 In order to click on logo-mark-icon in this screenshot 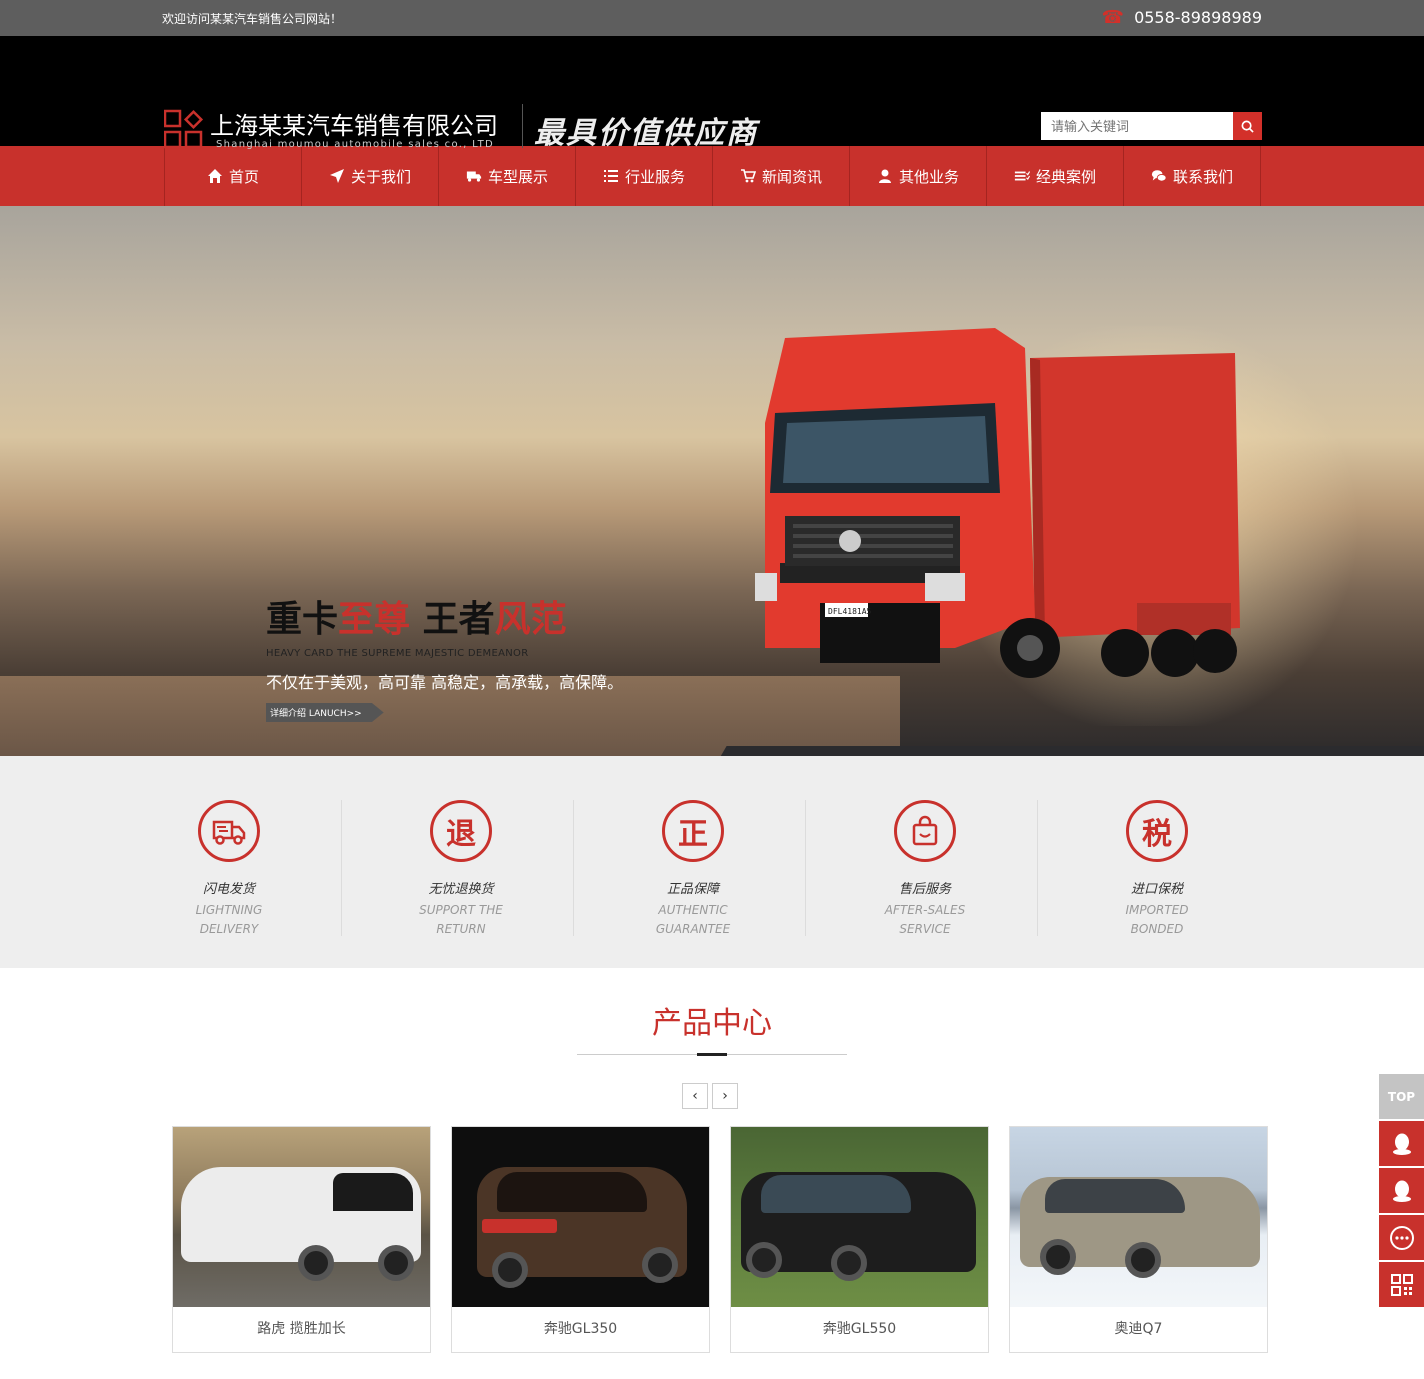, I will do `click(184, 129)`.